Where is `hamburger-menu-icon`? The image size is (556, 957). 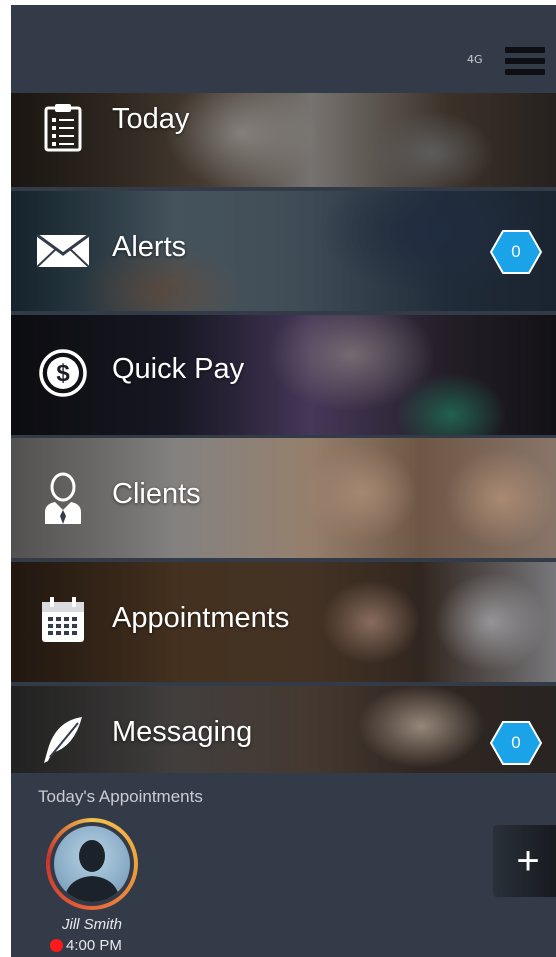 hamburger-menu-icon is located at coordinates (525, 61).